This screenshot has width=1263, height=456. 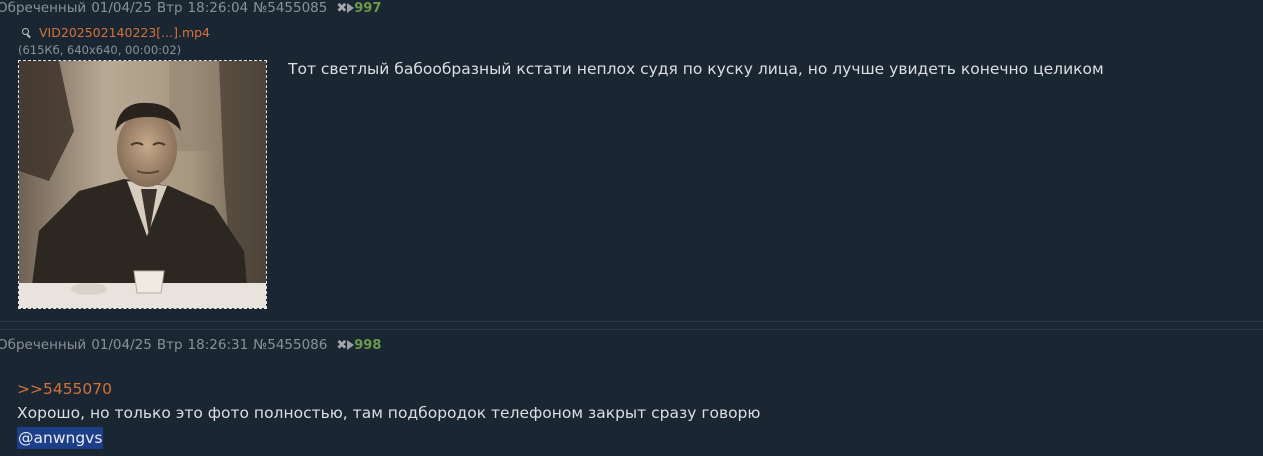 I want to click on post-time: 18:26:31, so click(x=218, y=345).